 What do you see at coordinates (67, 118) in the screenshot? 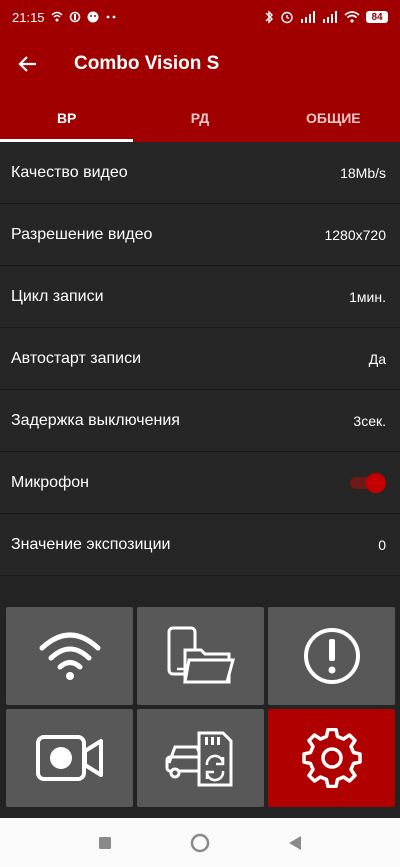
I see `tab-vr: ВР` at bounding box center [67, 118].